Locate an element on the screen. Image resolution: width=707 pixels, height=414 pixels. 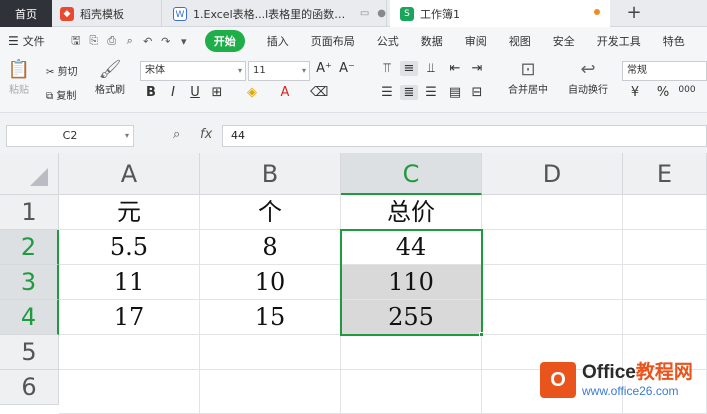
tab-workbook1: S 工作簿1 is located at coordinates (500, 13).